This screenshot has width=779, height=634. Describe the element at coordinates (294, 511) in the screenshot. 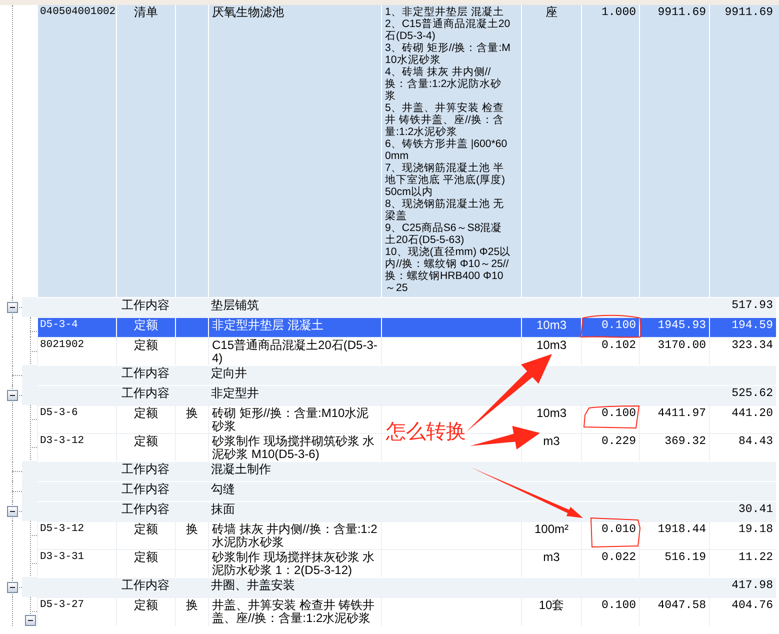

I see `name-cell: 抹面` at that location.